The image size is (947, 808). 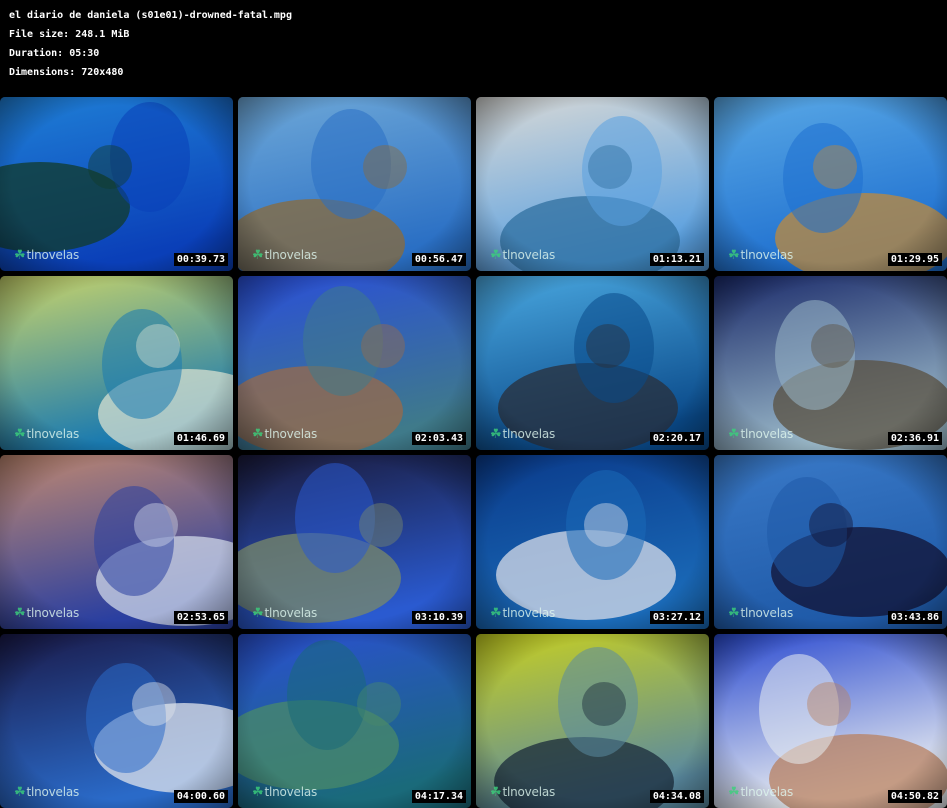 What do you see at coordinates (914, 617) in the screenshot?
I see `frame-timestamp: 03:43.86` at bounding box center [914, 617].